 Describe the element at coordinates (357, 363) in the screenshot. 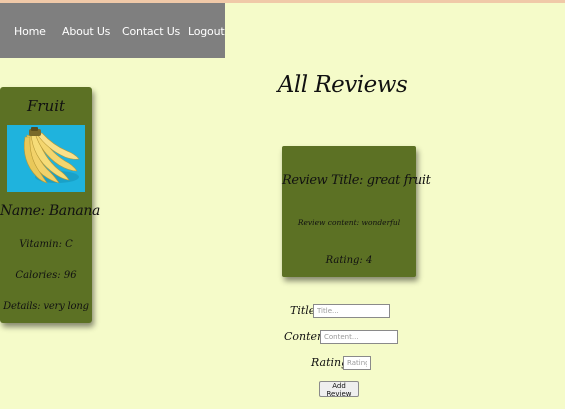

I see `rating-input` at that location.